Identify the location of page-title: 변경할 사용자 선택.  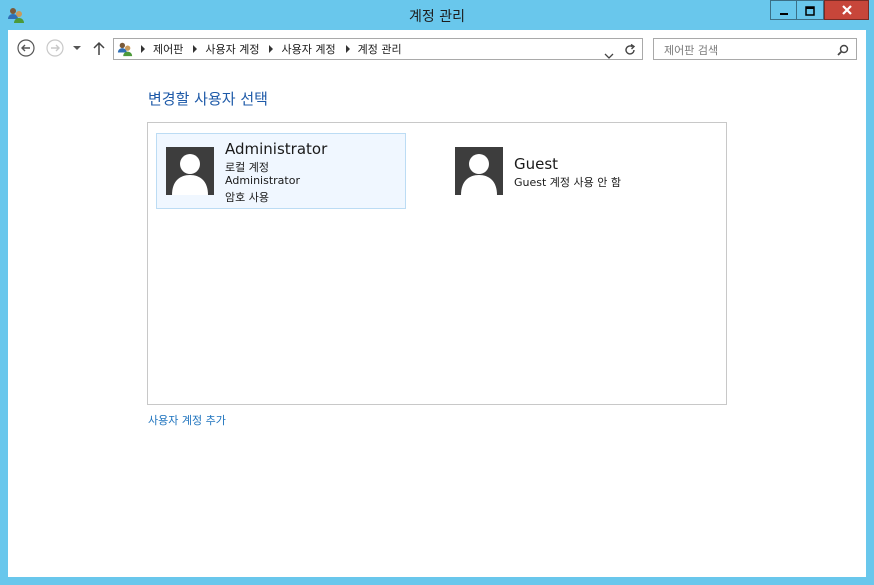
(208, 99).